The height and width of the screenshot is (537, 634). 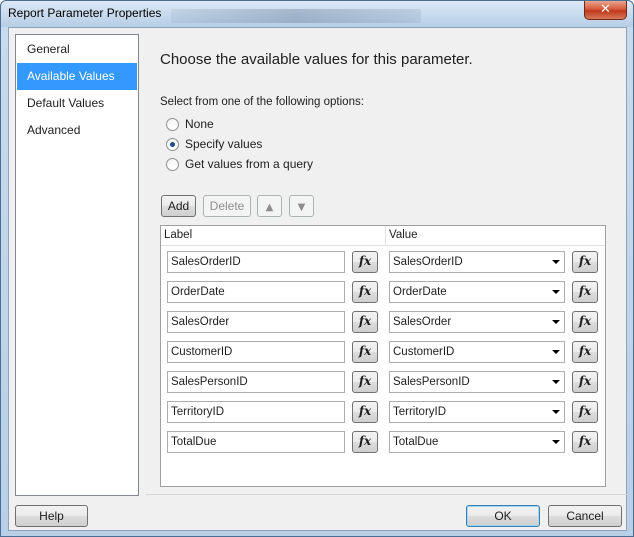 What do you see at coordinates (477, 292) in the screenshot?
I see `value-combo: OrderDate` at bounding box center [477, 292].